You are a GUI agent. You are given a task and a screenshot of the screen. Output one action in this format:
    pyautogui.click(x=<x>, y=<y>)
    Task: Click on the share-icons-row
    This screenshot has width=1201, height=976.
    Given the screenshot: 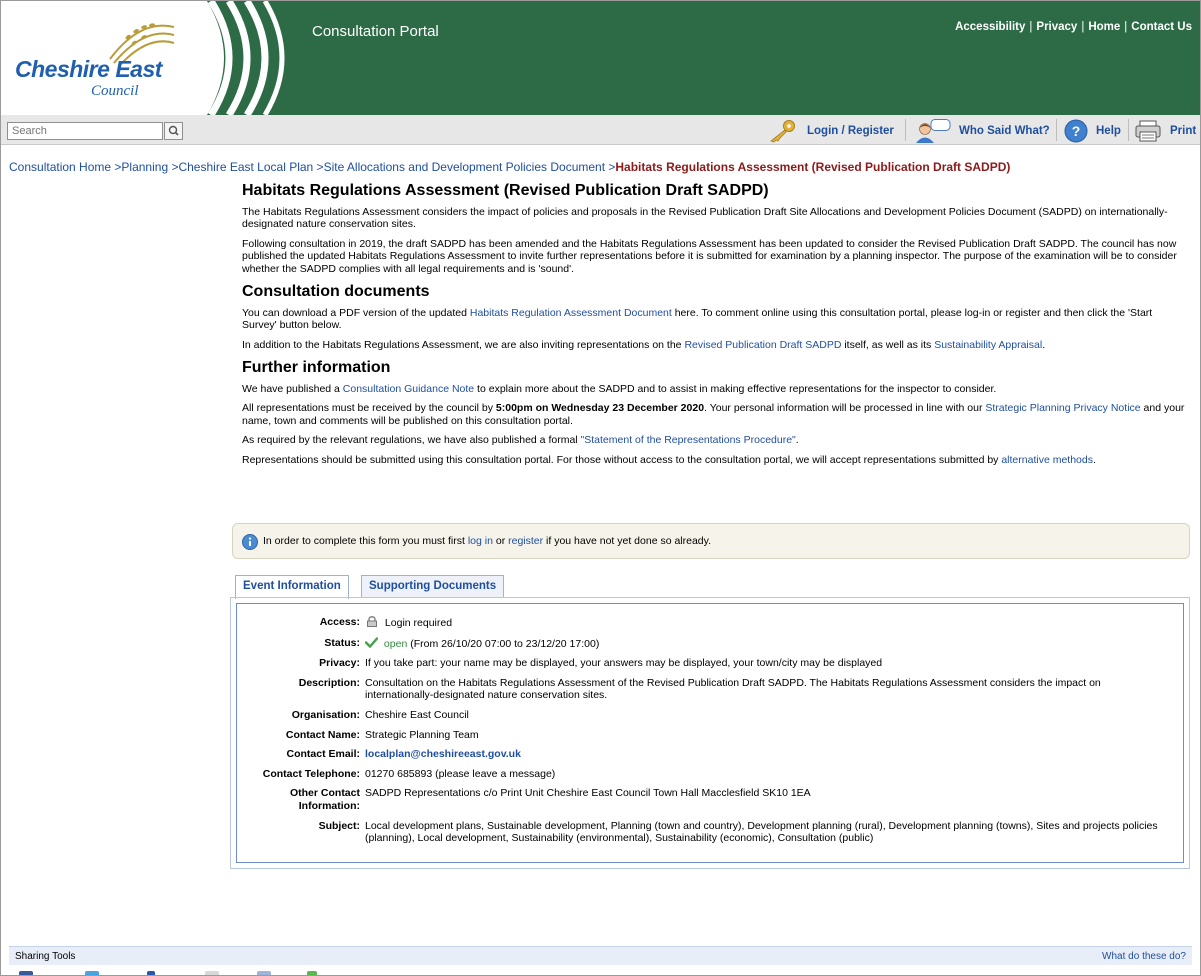 What is the action you would take?
    pyautogui.click(x=169, y=971)
    